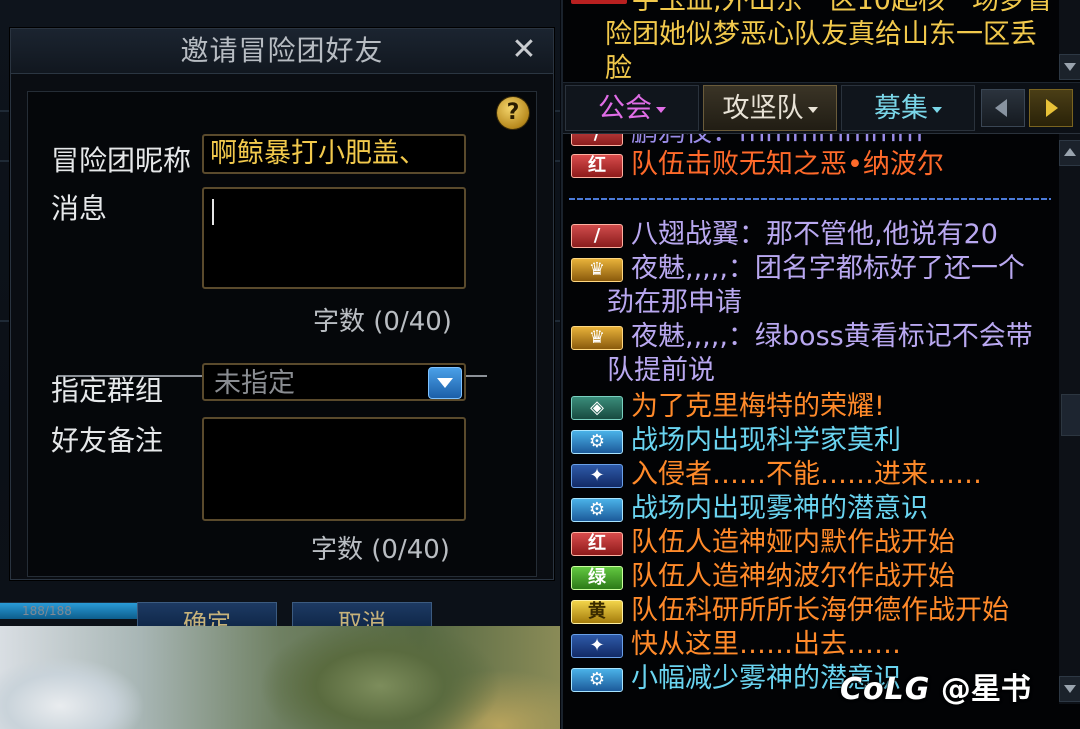 The width and height of the screenshot is (1080, 729). What do you see at coordinates (524, 50) in the screenshot?
I see `close-icon: ✕` at bounding box center [524, 50].